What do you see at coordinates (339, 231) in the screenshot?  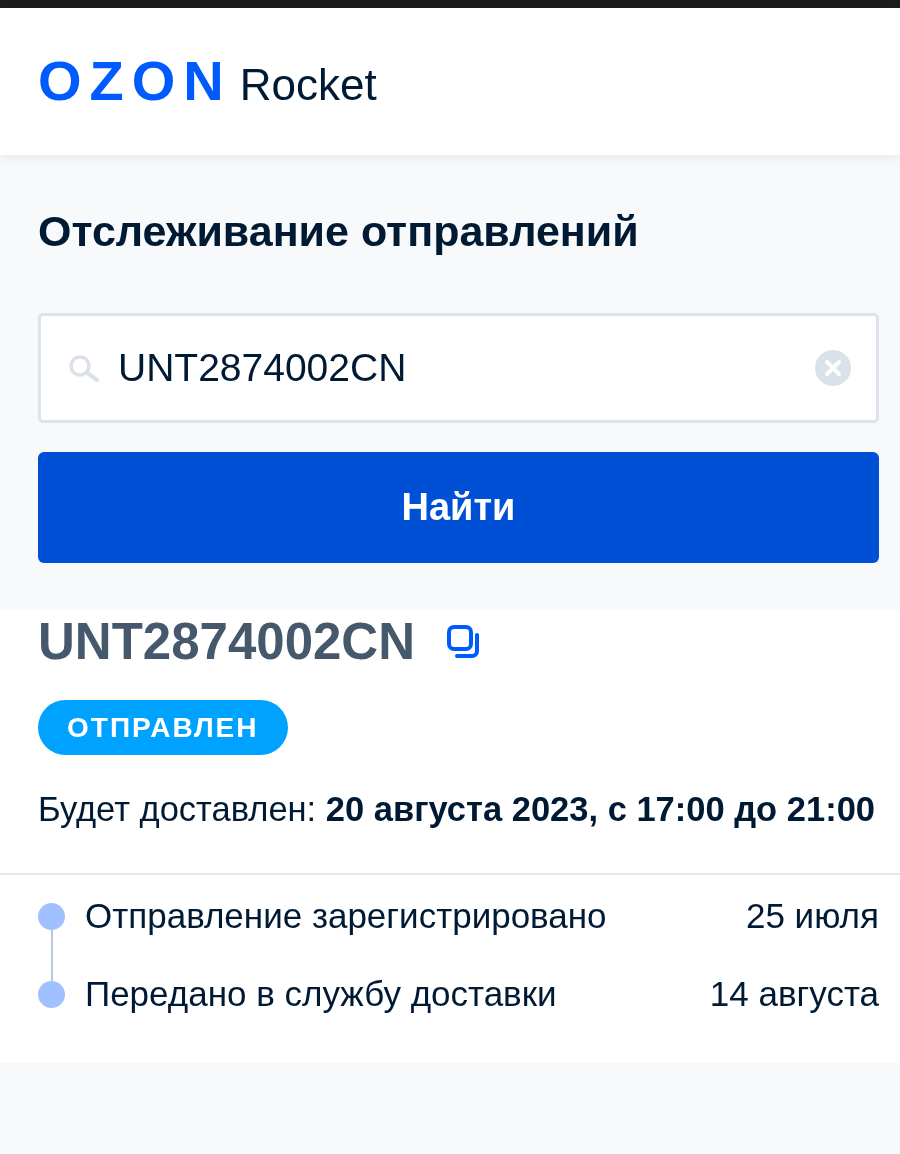 I see `page-title: Отслеживание отправлений` at bounding box center [339, 231].